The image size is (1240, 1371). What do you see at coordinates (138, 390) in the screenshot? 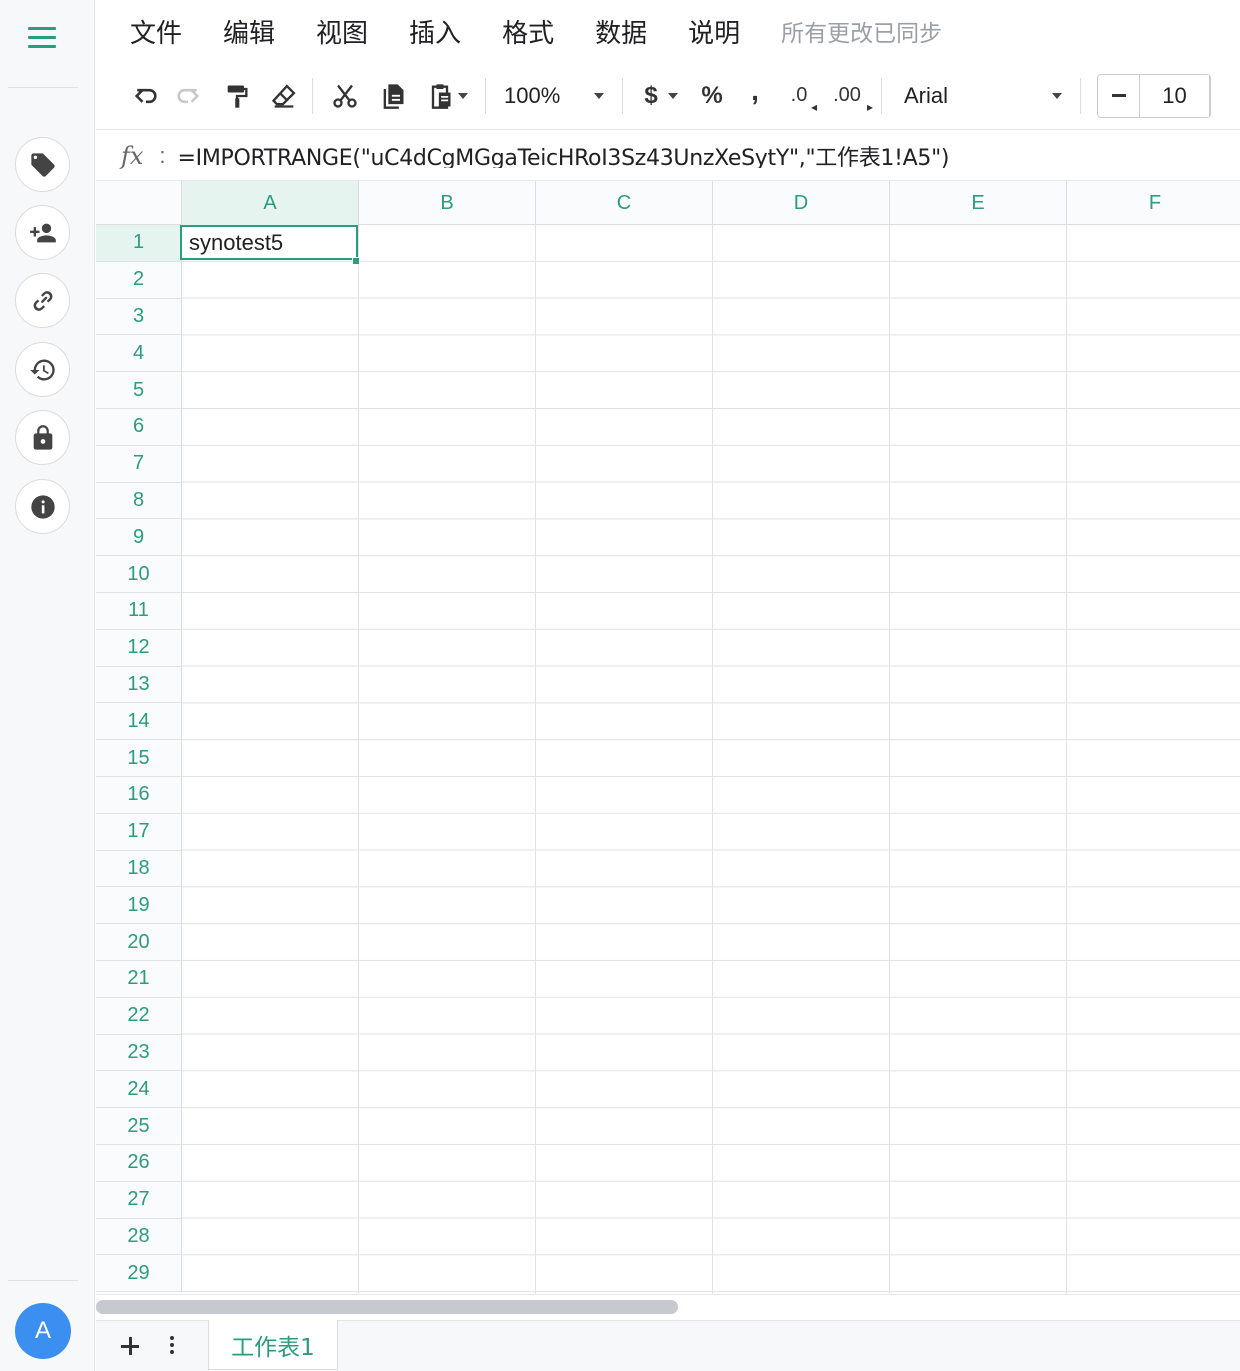
I see `row-header: 5` at bounding box center [138, 390].